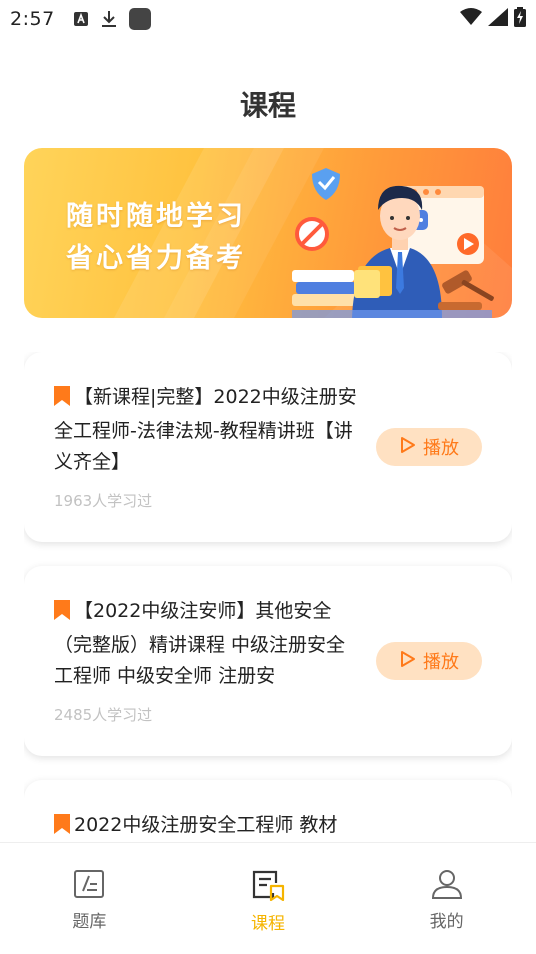 The image size is (536, 954). What do you see at coordinates (109, 19) in the screenshot?
I see `download-icon` at bounding box center [109, 19].